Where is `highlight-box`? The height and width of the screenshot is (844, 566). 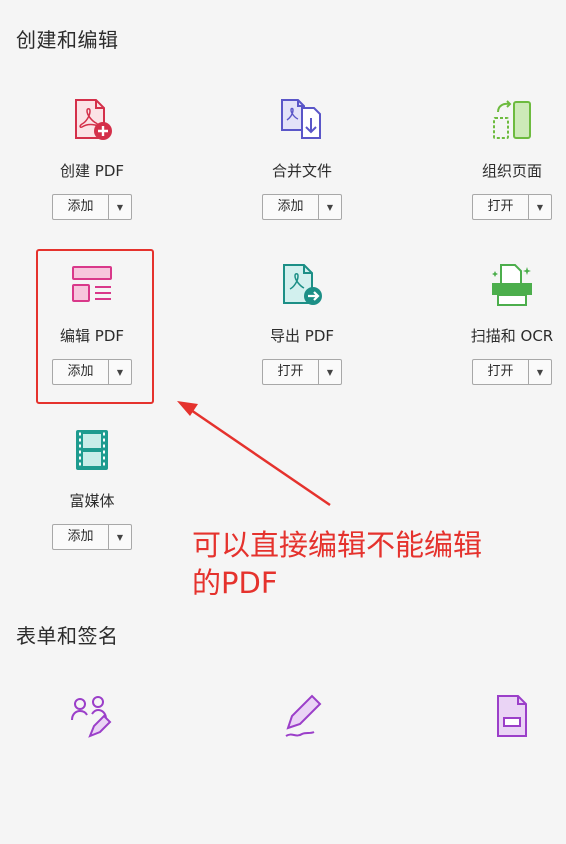 highlight-box is located at coordinates (95, 326).